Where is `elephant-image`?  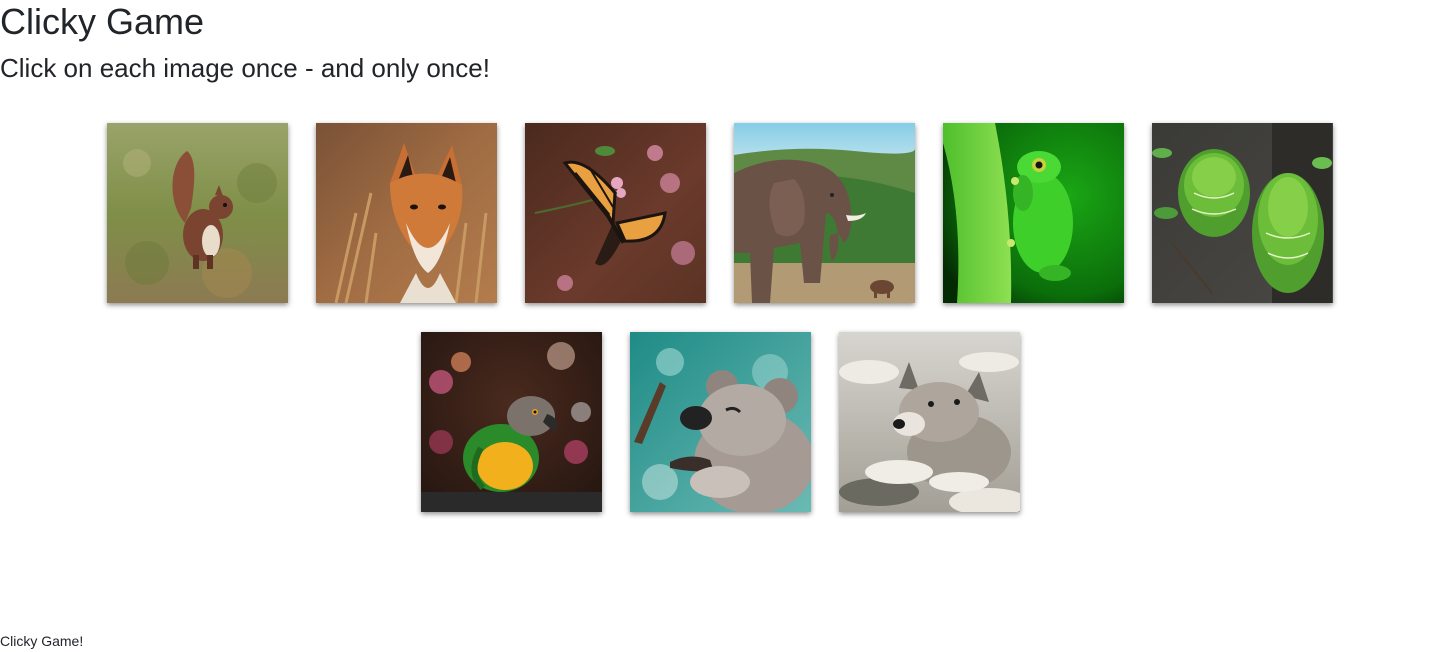
elephant-image is located at coordinates (824, 213).